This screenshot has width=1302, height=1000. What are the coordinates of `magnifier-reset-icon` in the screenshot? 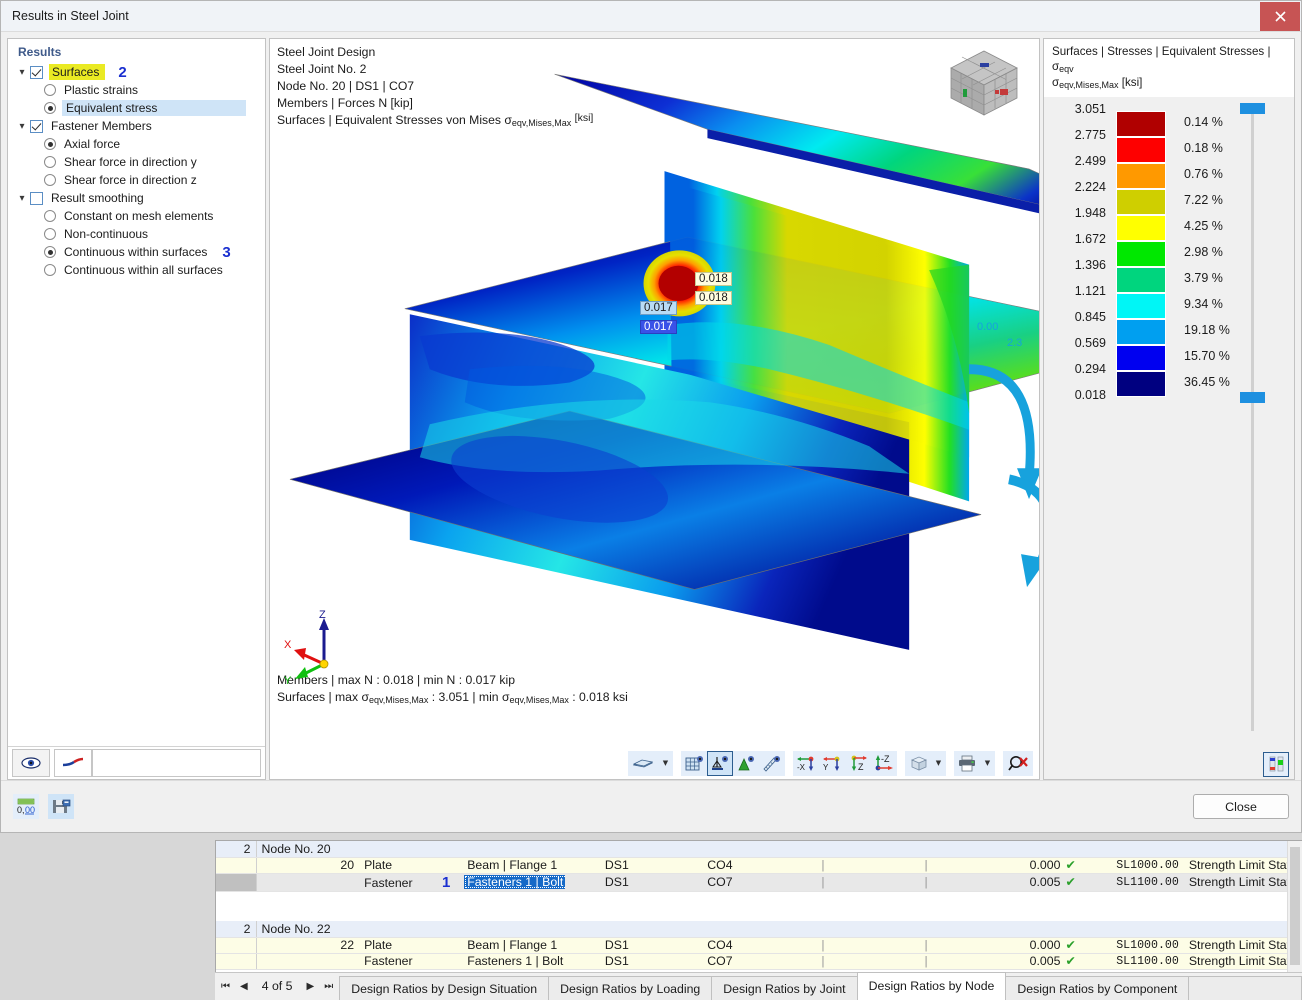 It's located at (1018, 763).